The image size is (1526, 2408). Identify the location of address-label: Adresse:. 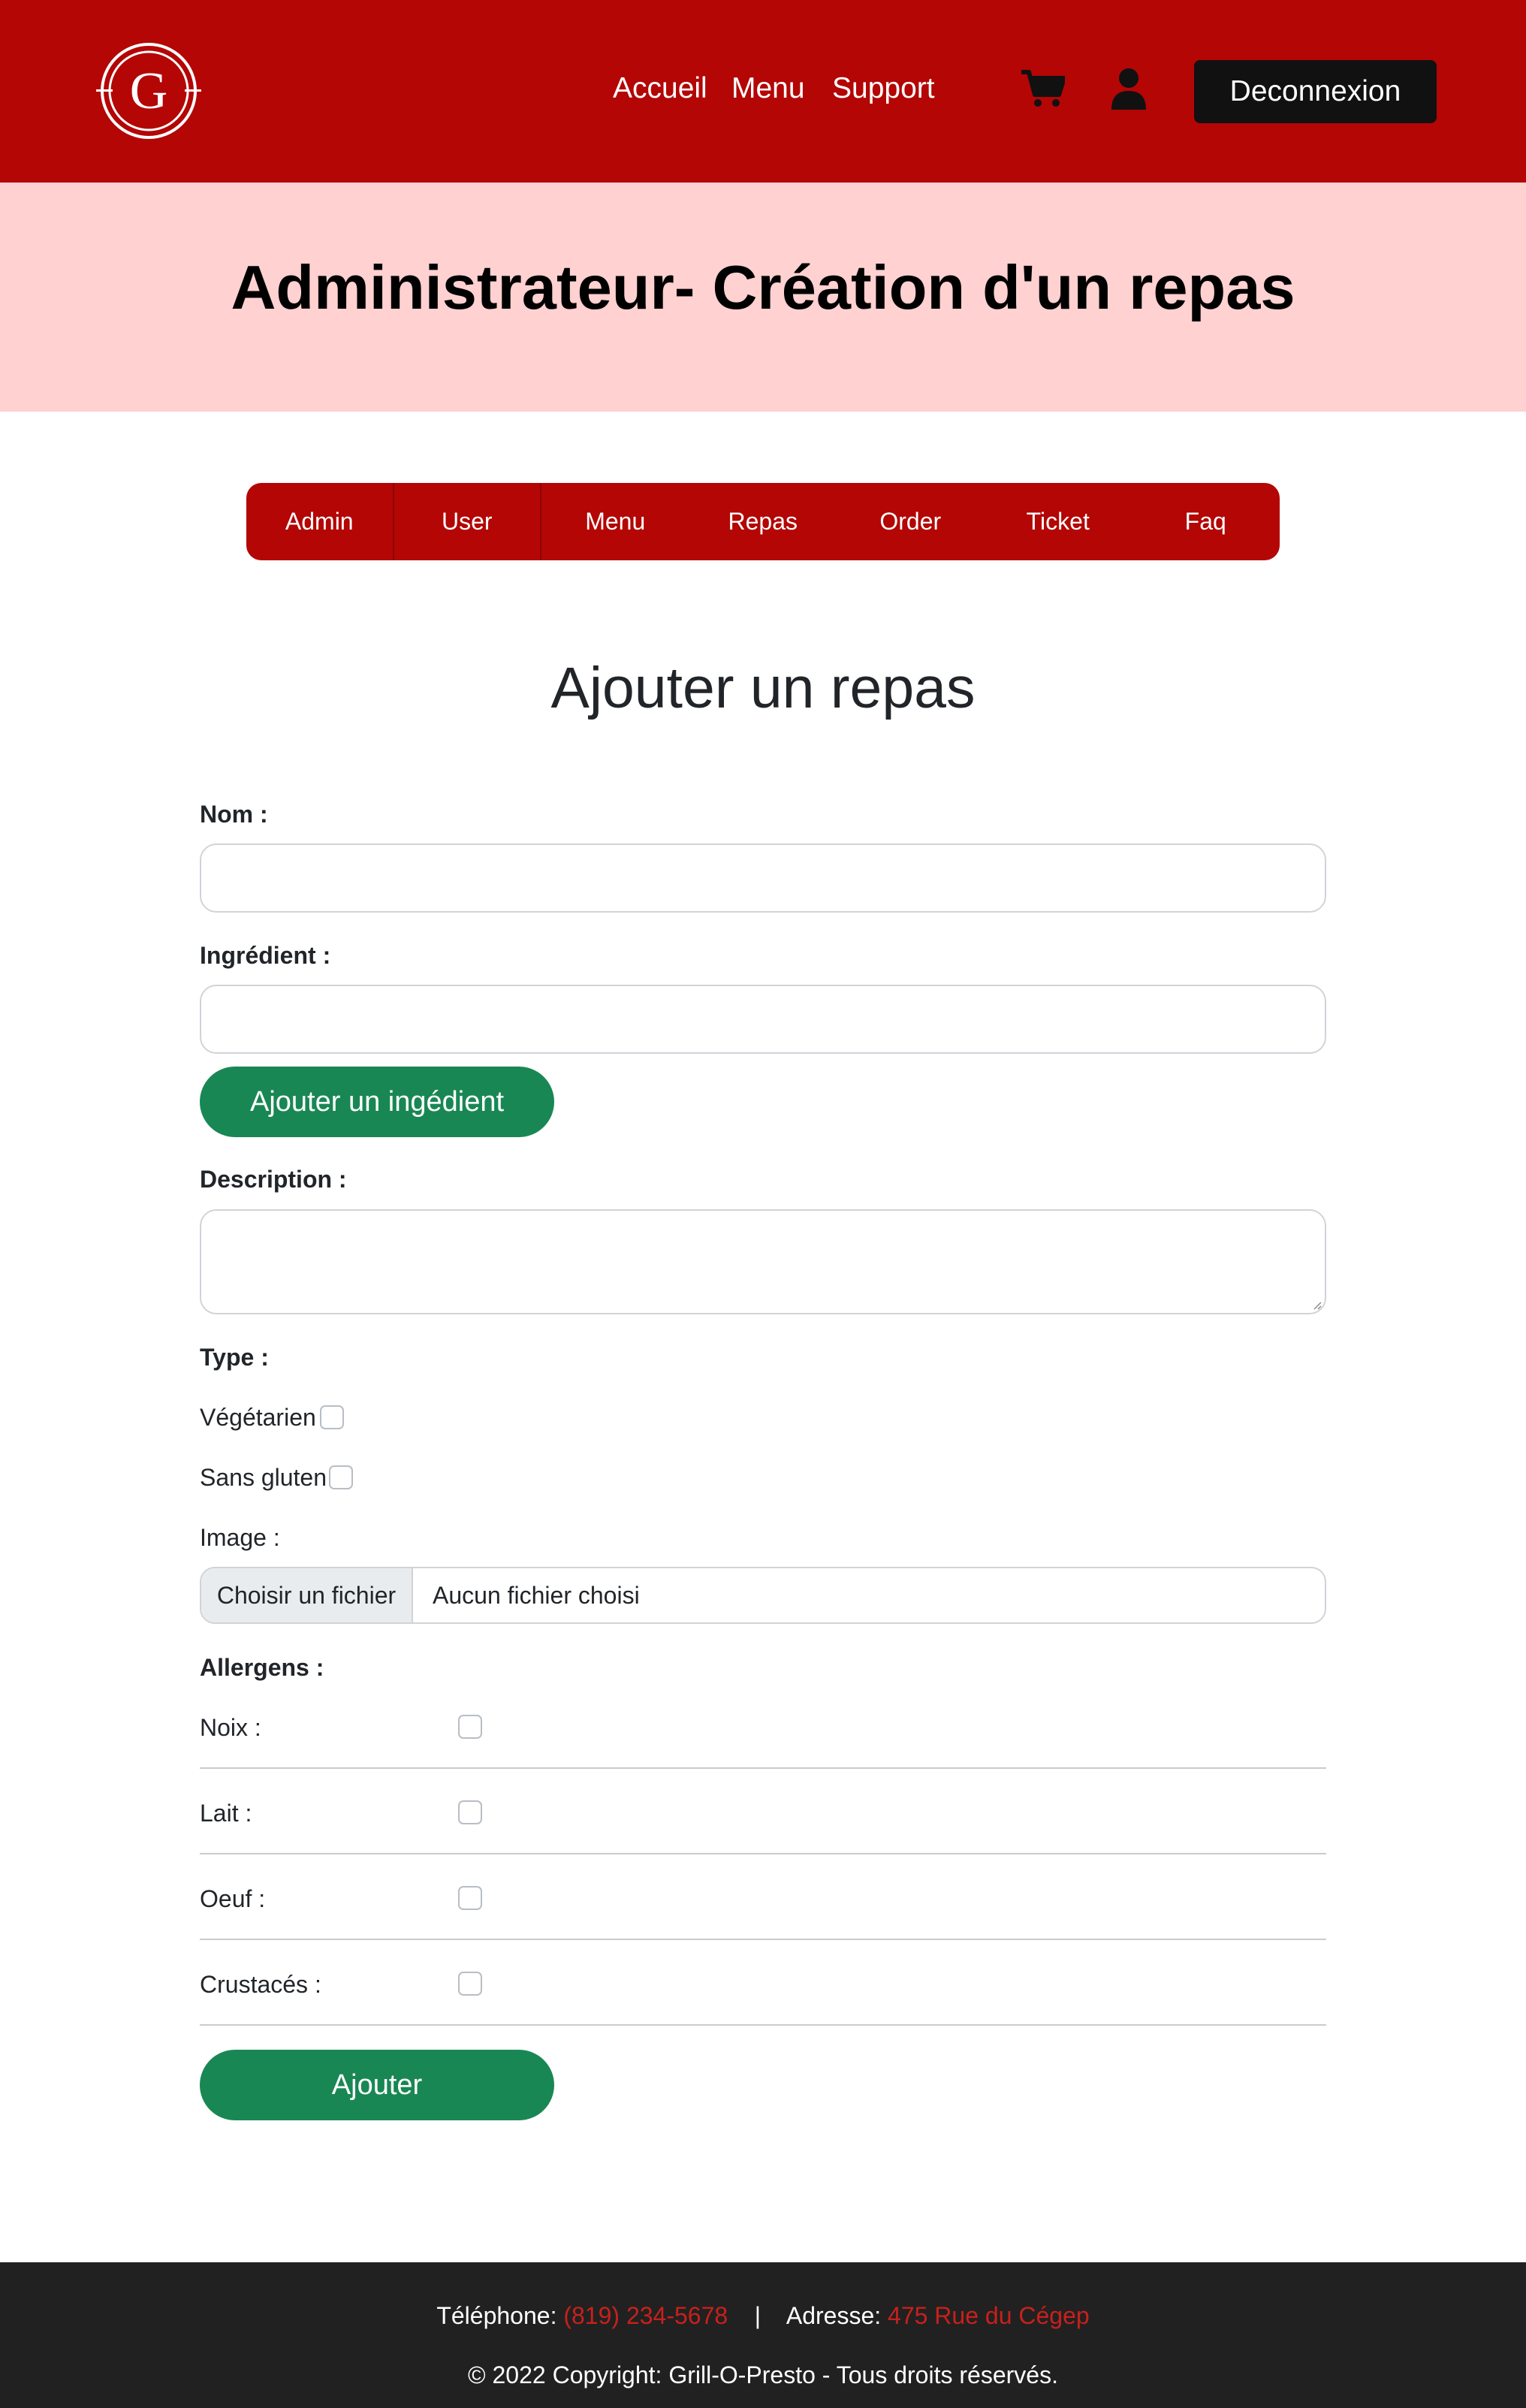
(834, 2315).